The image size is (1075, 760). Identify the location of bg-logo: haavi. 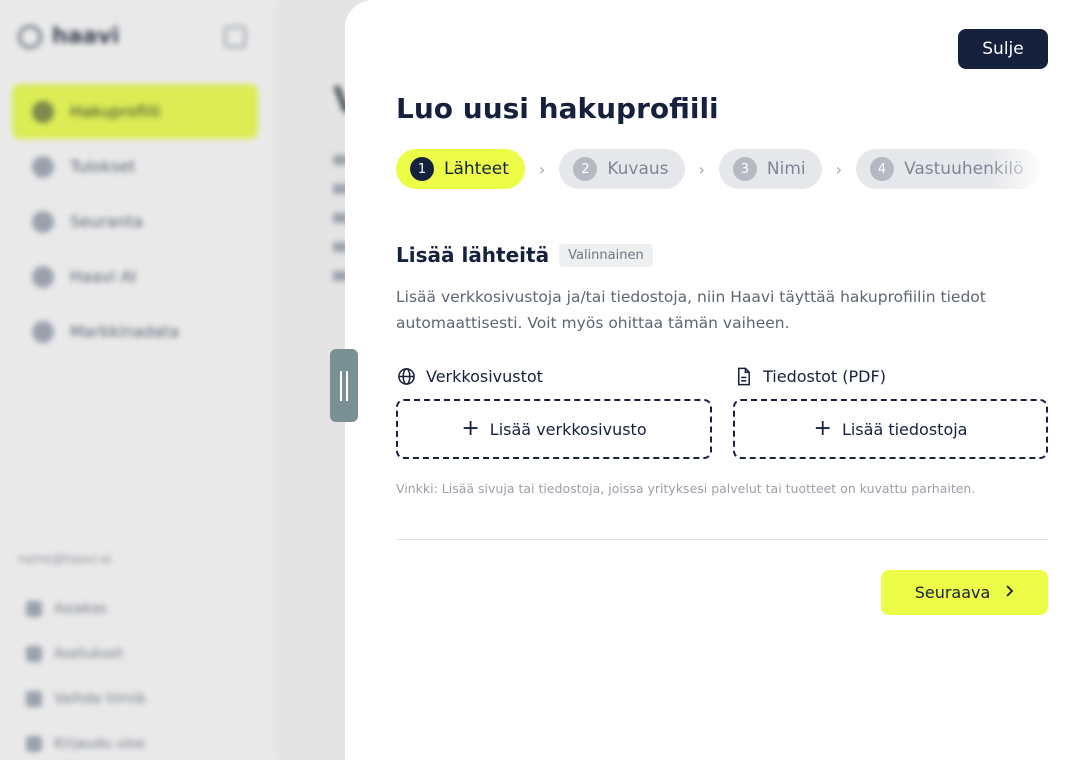
(68, 36).